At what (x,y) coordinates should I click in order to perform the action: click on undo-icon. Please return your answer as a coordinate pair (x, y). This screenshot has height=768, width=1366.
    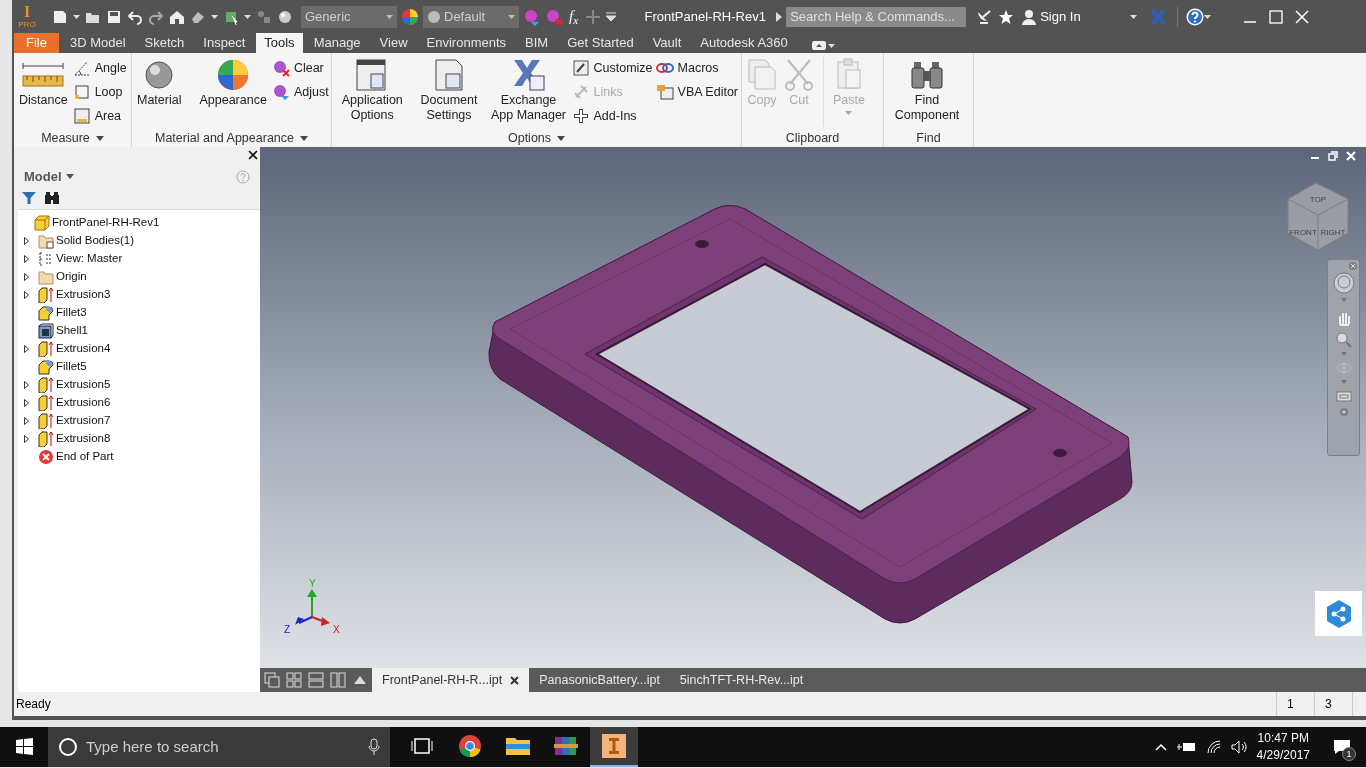
    Looking at the image, I should click on (135, 16).